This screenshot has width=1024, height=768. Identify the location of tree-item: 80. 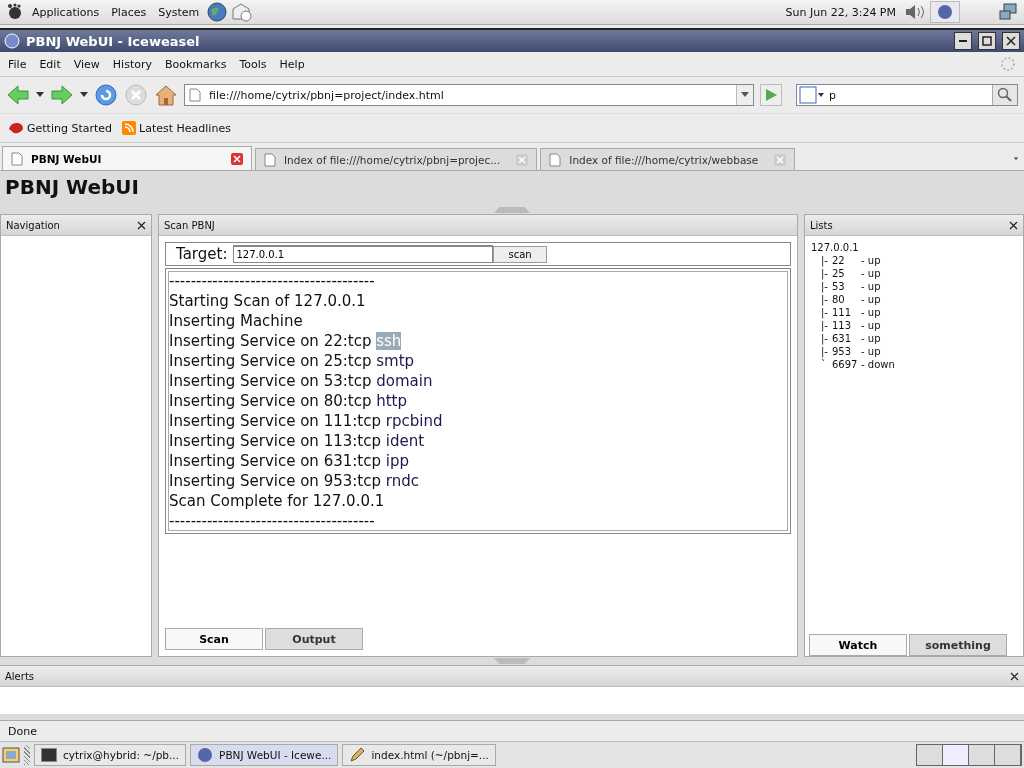
(845, 299).